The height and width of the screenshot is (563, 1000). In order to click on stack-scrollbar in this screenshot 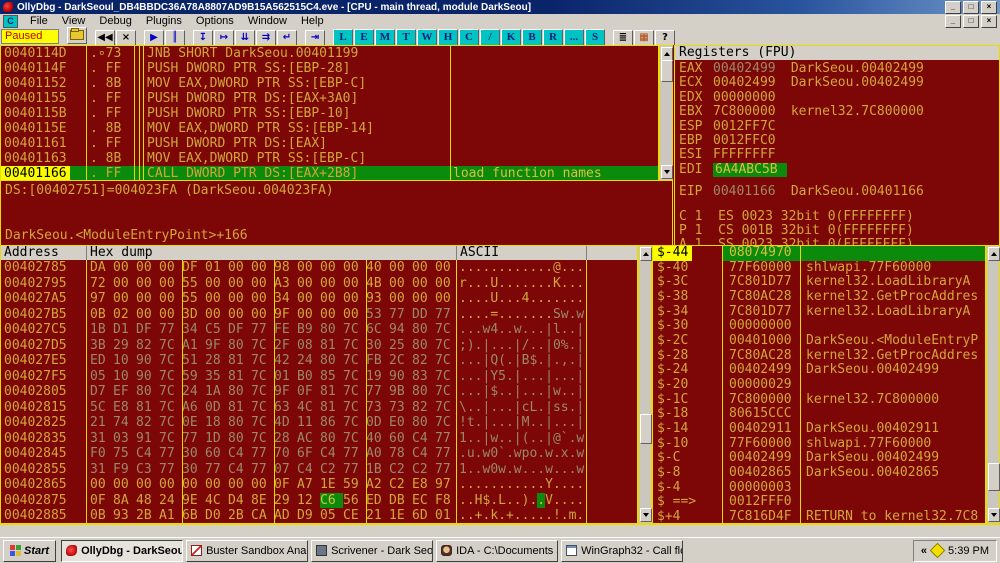, I will do `click(993, 384)`.